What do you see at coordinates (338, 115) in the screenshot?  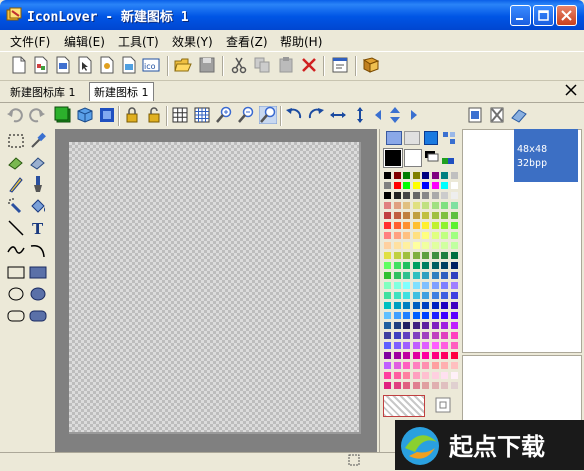 I see `flip-horizontal-icon` at bounding box center [338, 115].